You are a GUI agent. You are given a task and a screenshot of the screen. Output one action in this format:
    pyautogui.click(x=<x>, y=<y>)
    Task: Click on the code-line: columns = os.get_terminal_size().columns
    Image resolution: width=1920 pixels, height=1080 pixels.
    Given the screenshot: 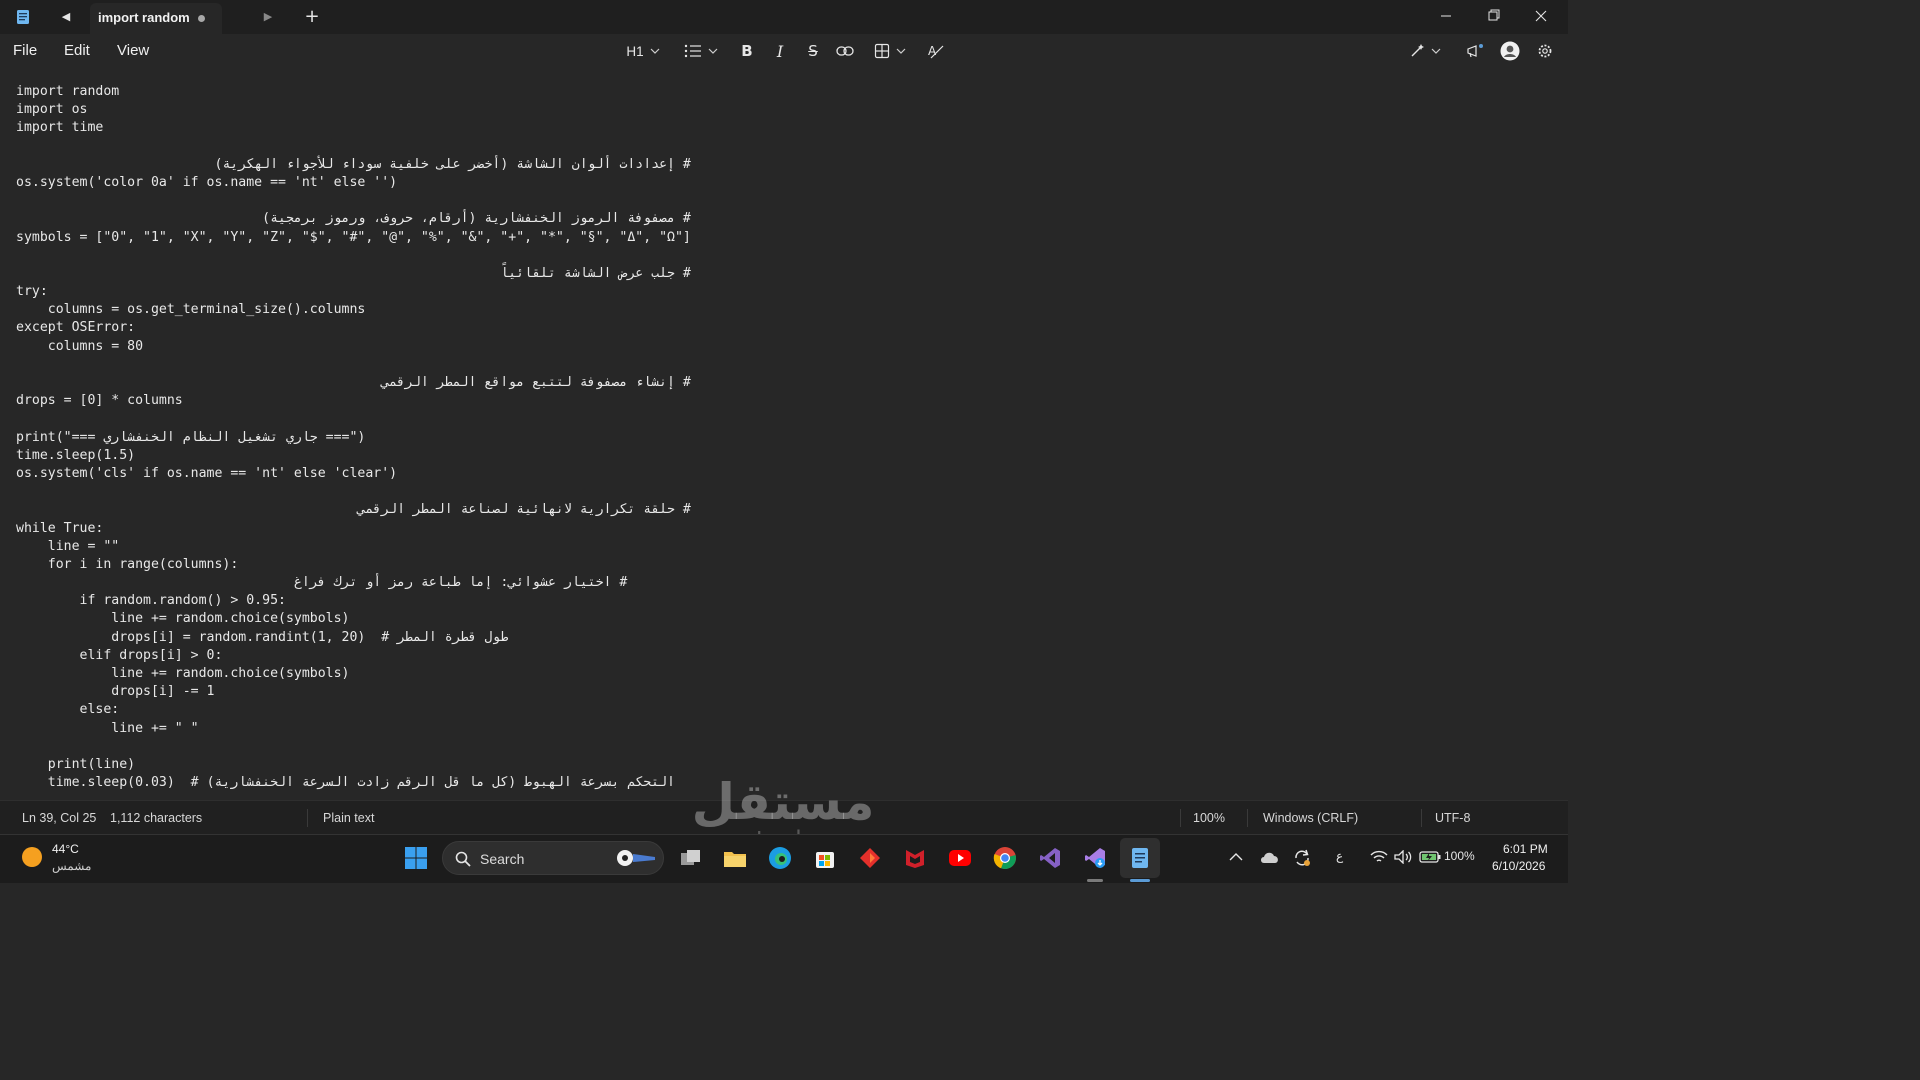 What is the action you would take?
    pyautogui.click(x=353, y=310)
    